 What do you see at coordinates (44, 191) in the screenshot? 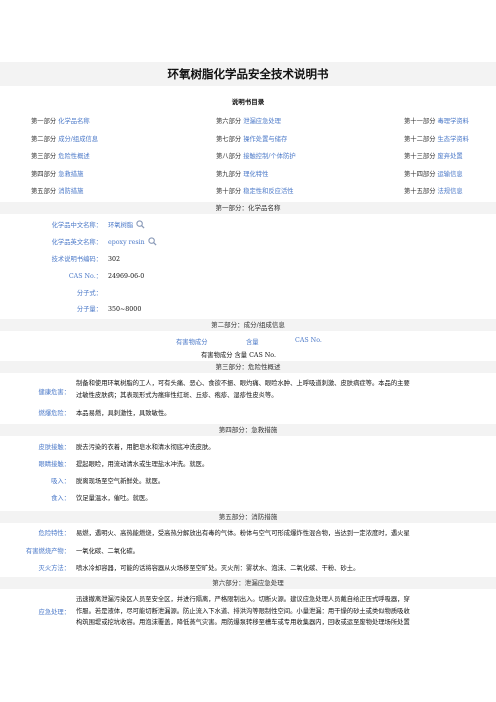
I see `toc-item-number: 第五部分` at bounding box center [44, 191].